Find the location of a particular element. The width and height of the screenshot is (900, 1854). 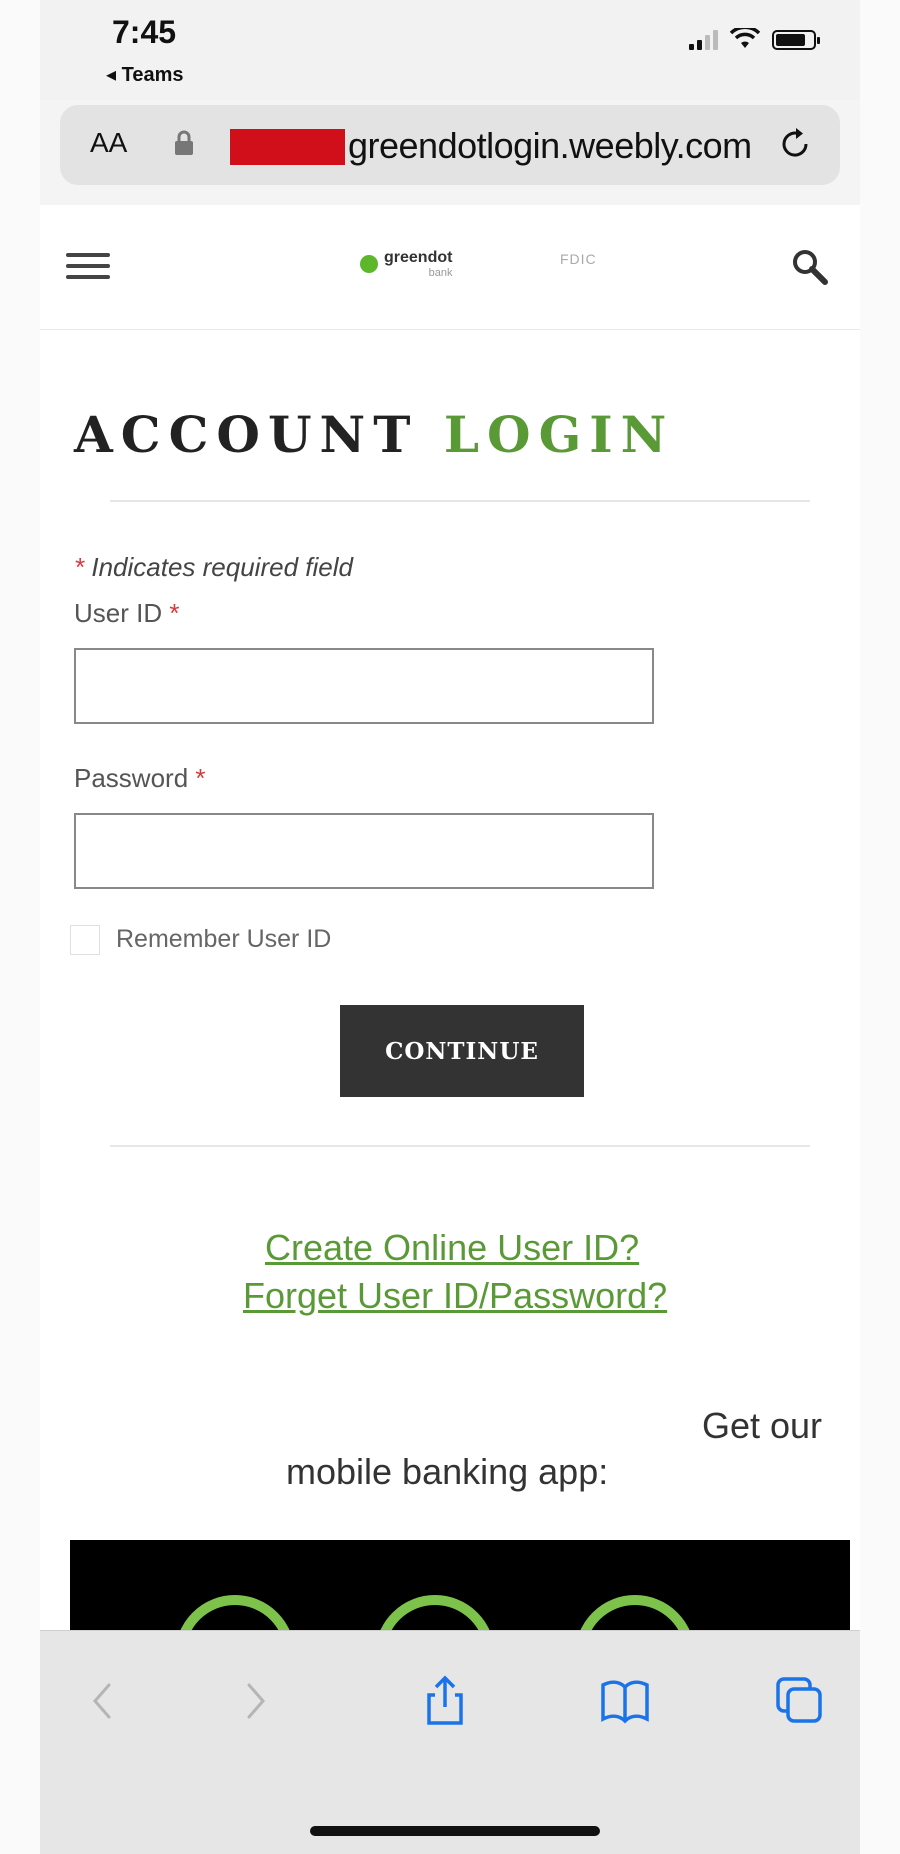

user-id-required-star: * is located at coordinates (174, 613).